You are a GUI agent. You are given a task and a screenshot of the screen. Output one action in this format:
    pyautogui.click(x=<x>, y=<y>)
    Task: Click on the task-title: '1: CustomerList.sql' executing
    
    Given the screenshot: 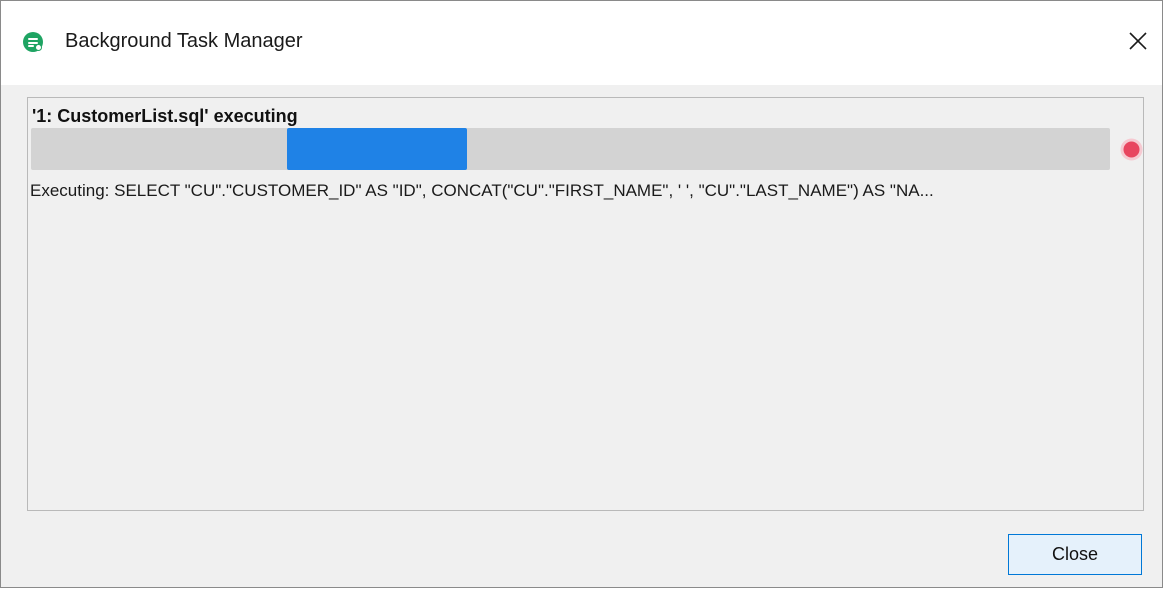 What is the action you would take?
    pyautogui.click(x=165, y=116)
    